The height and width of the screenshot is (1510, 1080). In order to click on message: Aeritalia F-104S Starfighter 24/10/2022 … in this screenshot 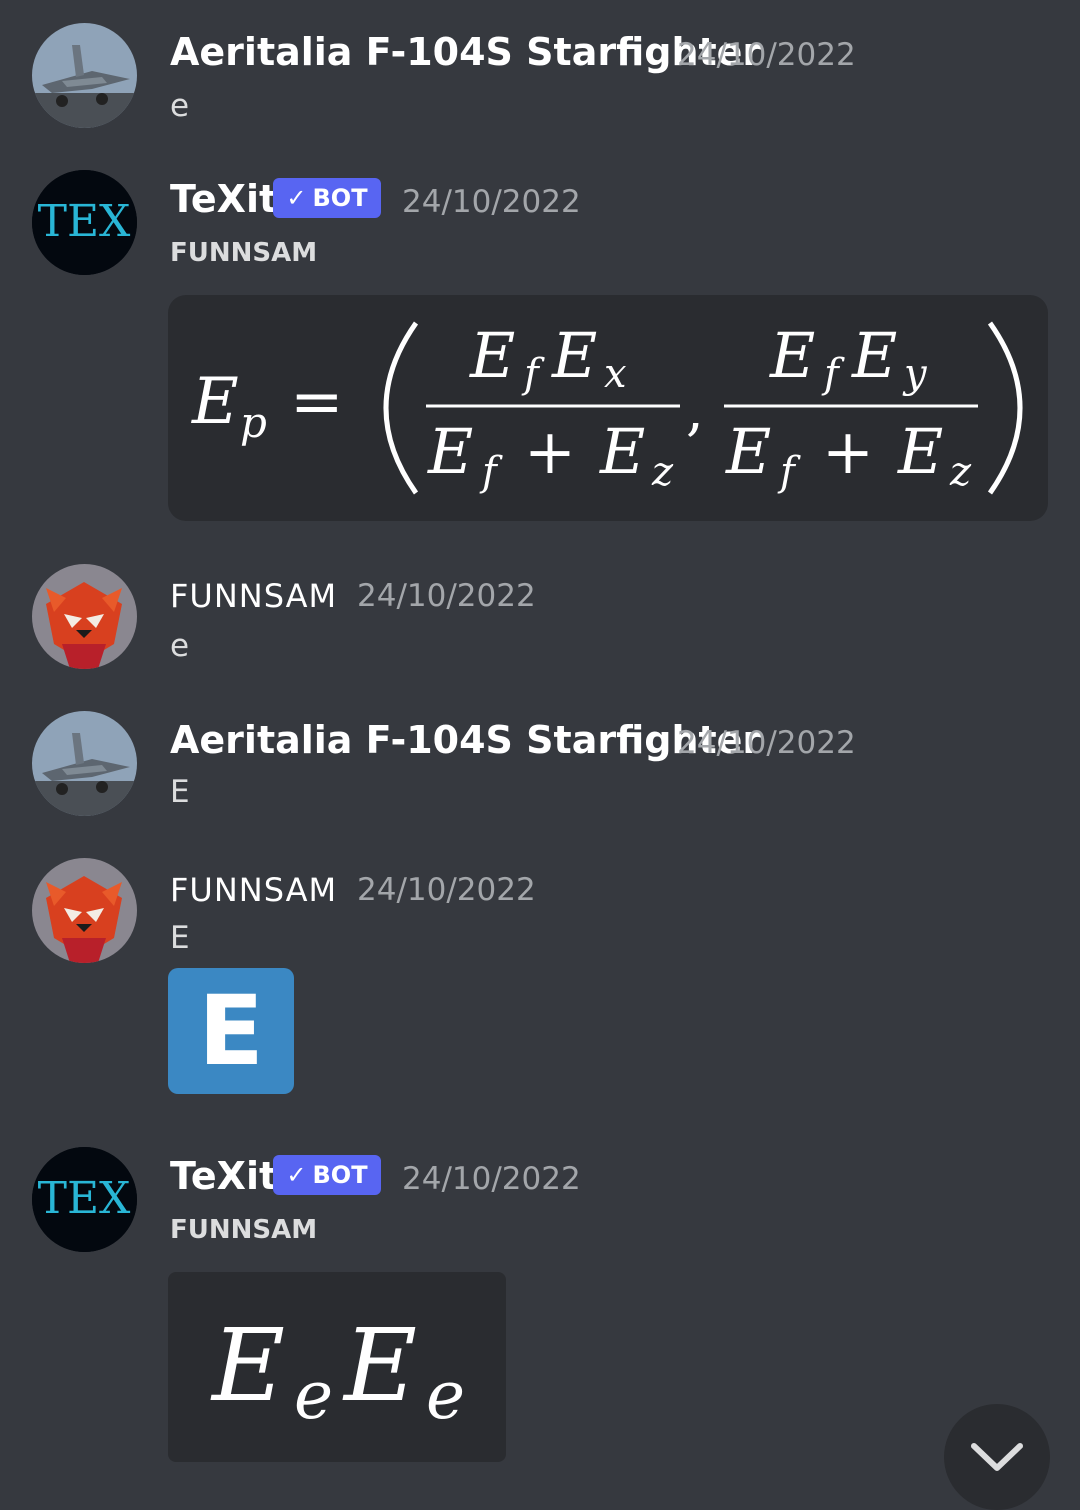, I will do `click(540, 72)`.